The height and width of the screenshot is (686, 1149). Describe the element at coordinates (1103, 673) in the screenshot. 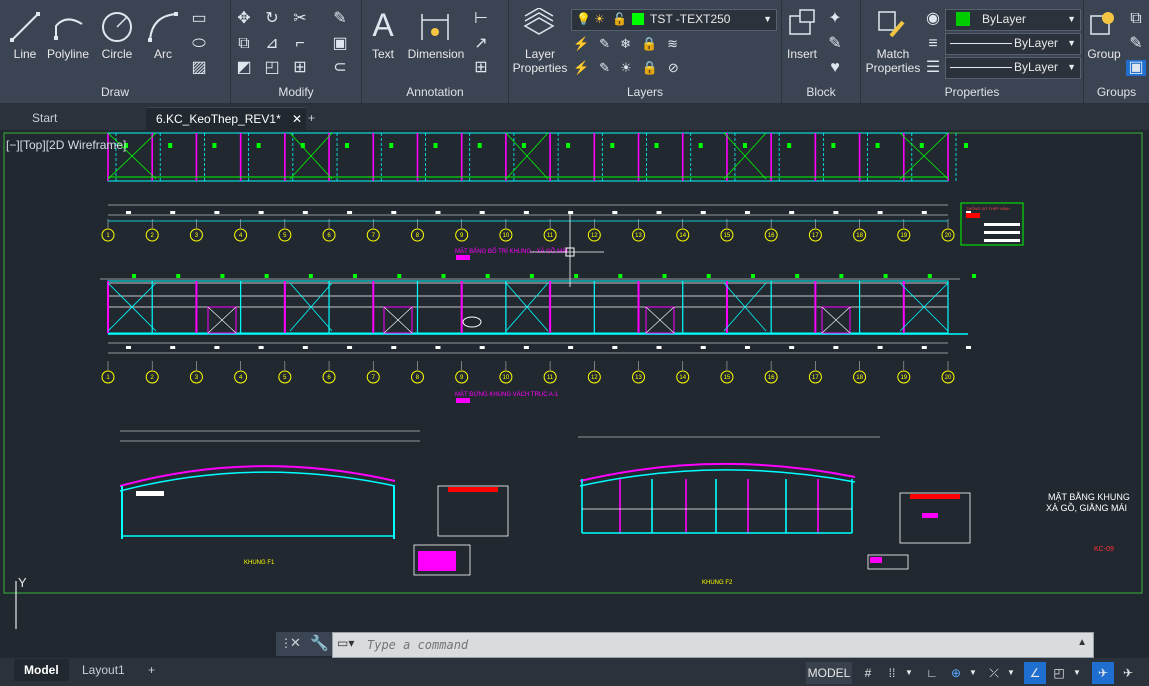

I see `annotation-scale-icon: ✈` at that location.